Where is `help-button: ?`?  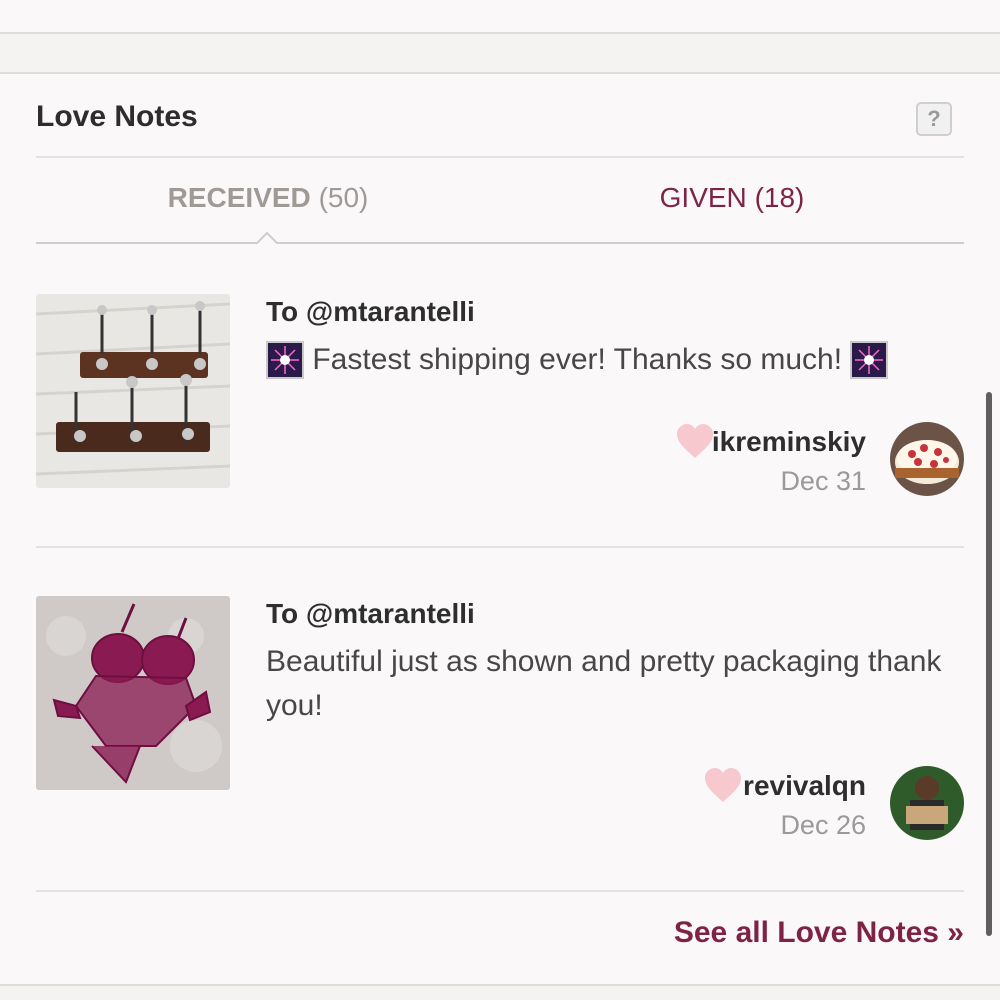 help-button: ? is located at coordinates (934, 119).